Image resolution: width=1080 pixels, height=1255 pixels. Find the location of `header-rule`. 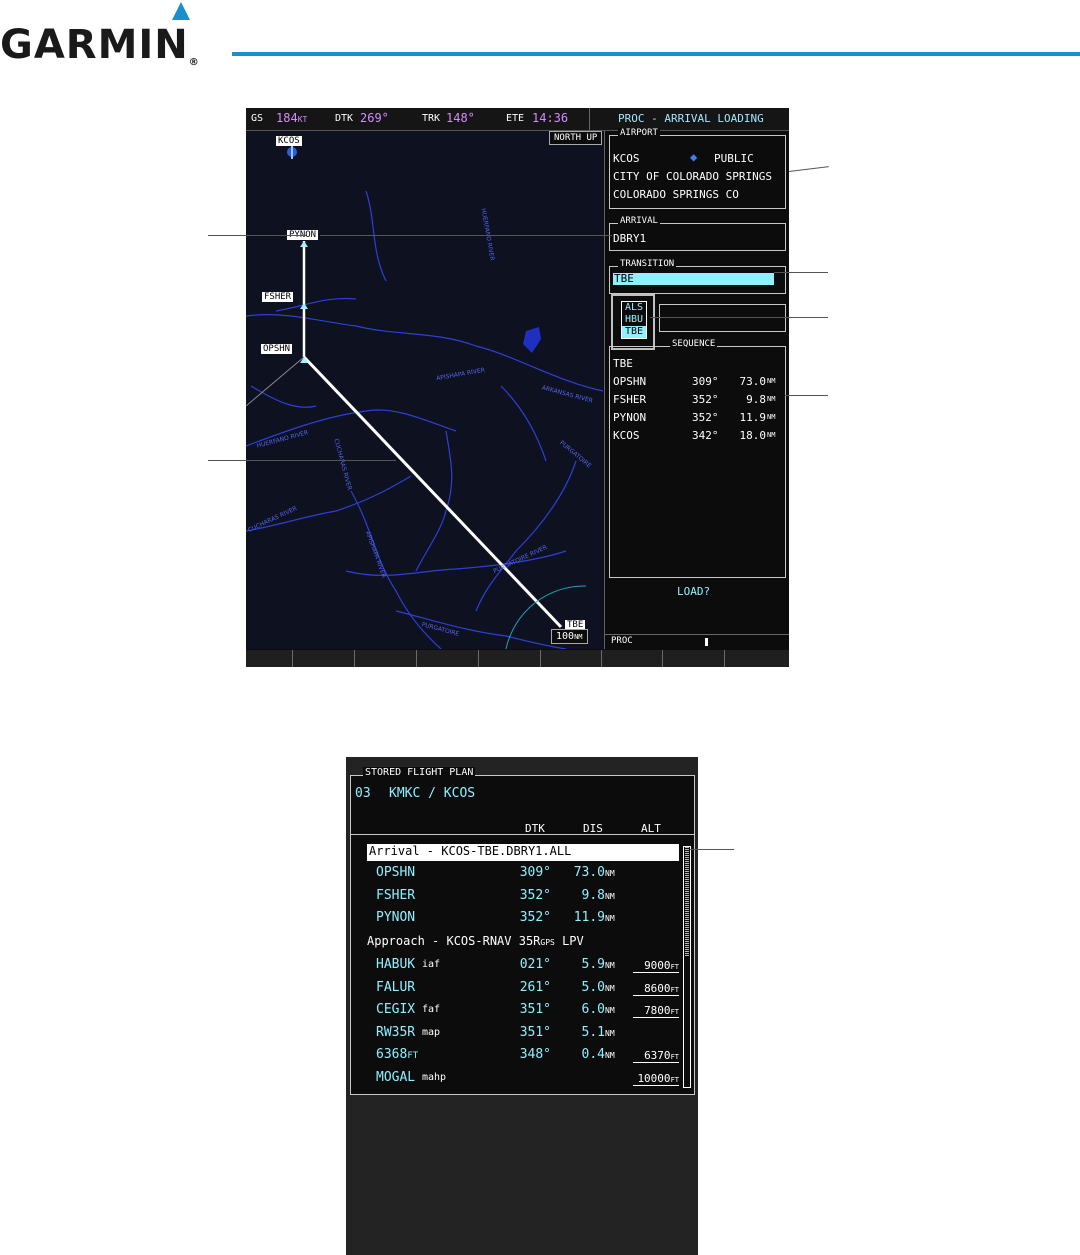

header-rule is located at coordinates (656, 54).